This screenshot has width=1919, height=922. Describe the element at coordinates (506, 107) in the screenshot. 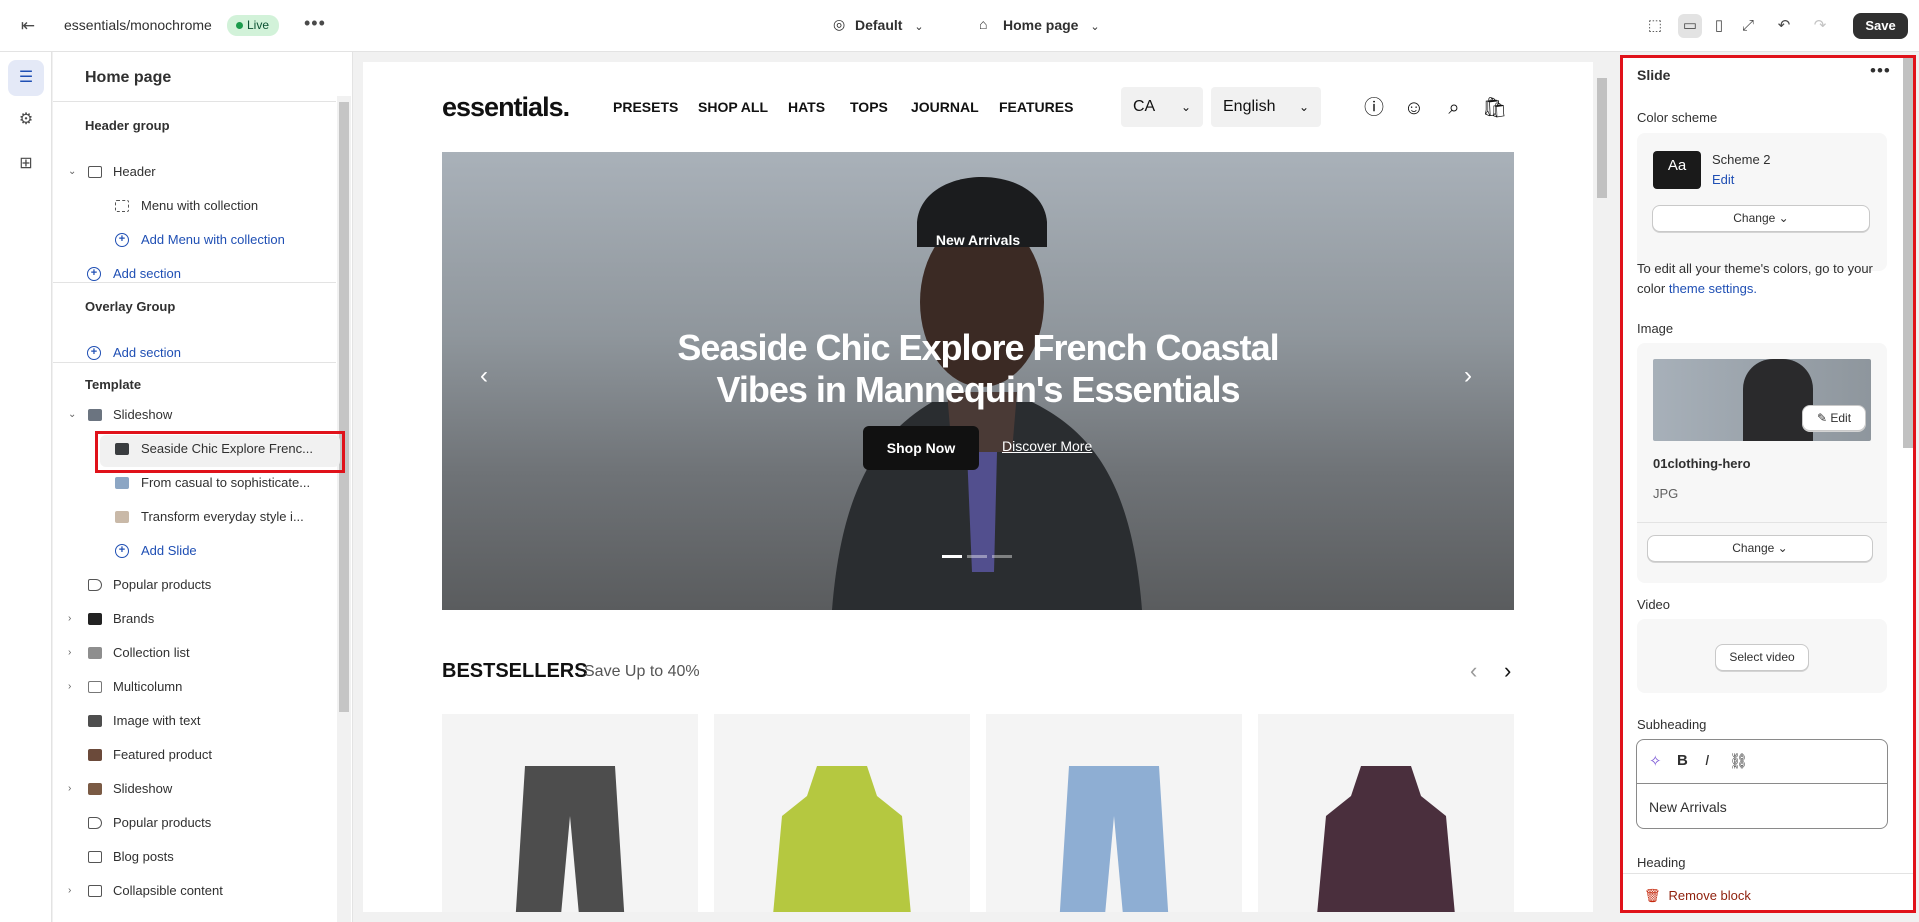

I see `store-logo: essentials.` at that location.